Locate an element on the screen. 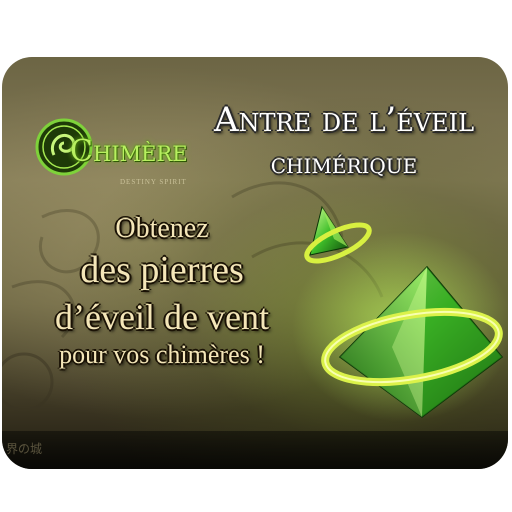 This screenshot has height=512, width=512. logo-subtitle: DESTINY SPIRIT is located at coordinates (153, 182).